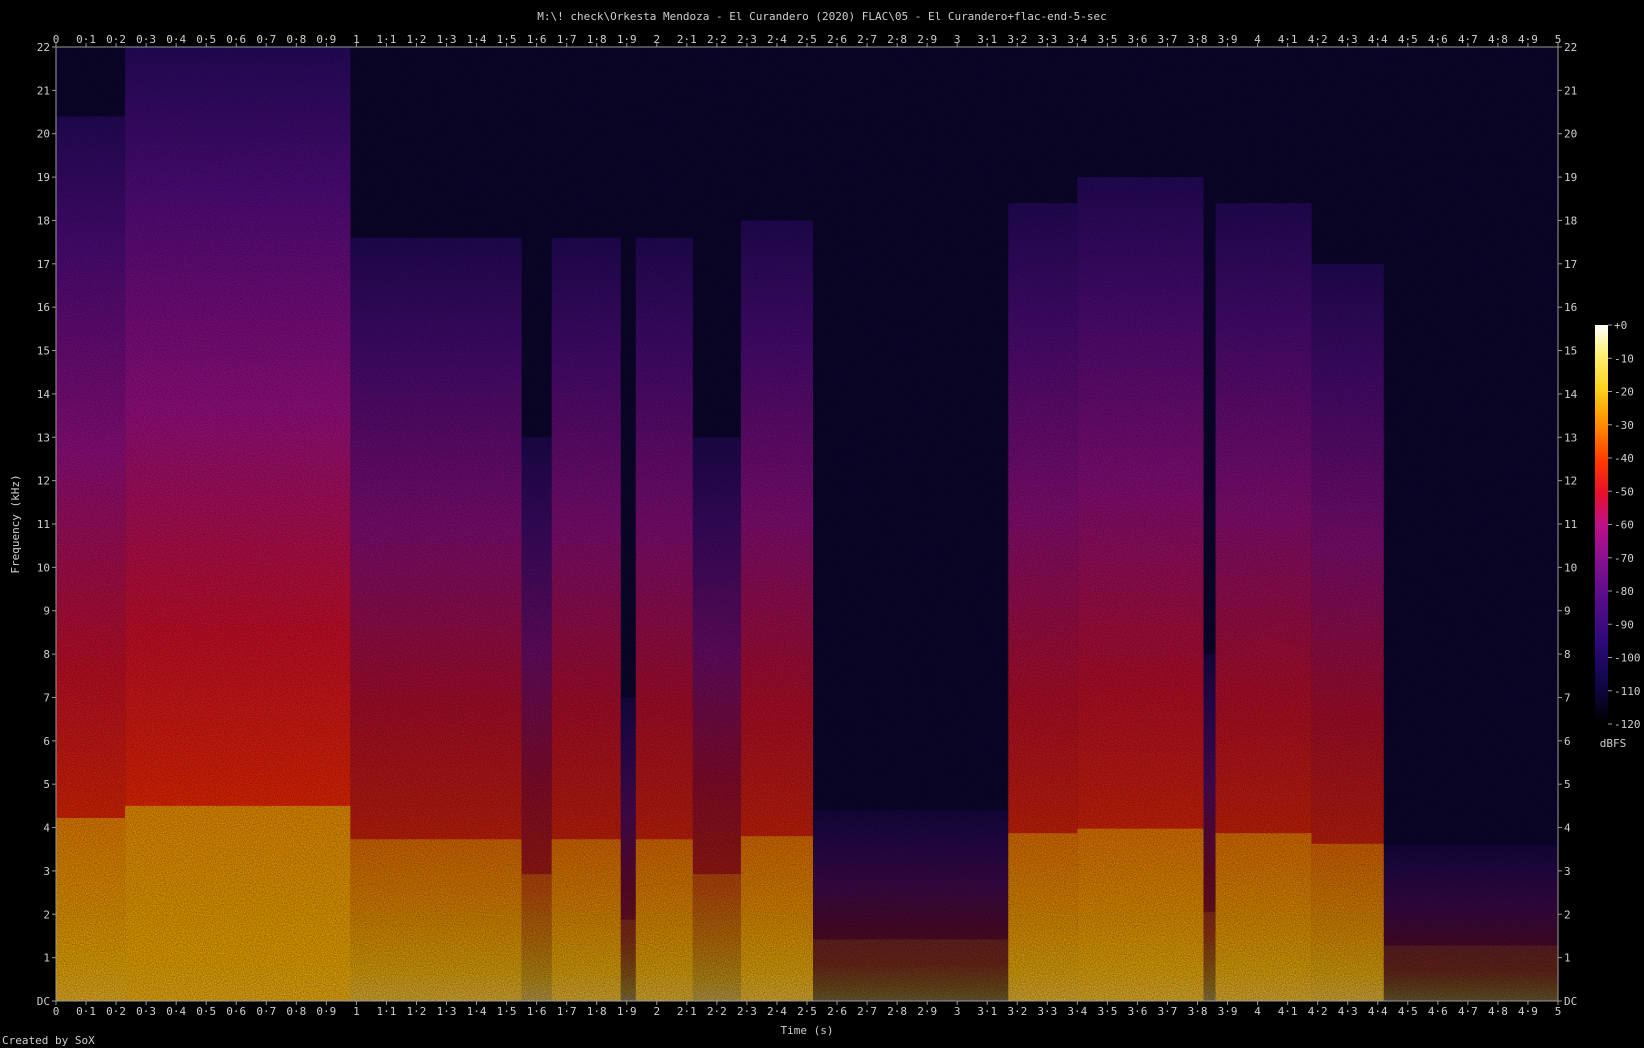 The height and width of the screenshot is (1048, 1644). What do you see at coordinates (1528, 39) in the screenshot?
I see `x-tick-top-label: 4·9` at bounding box center [1528, 39].